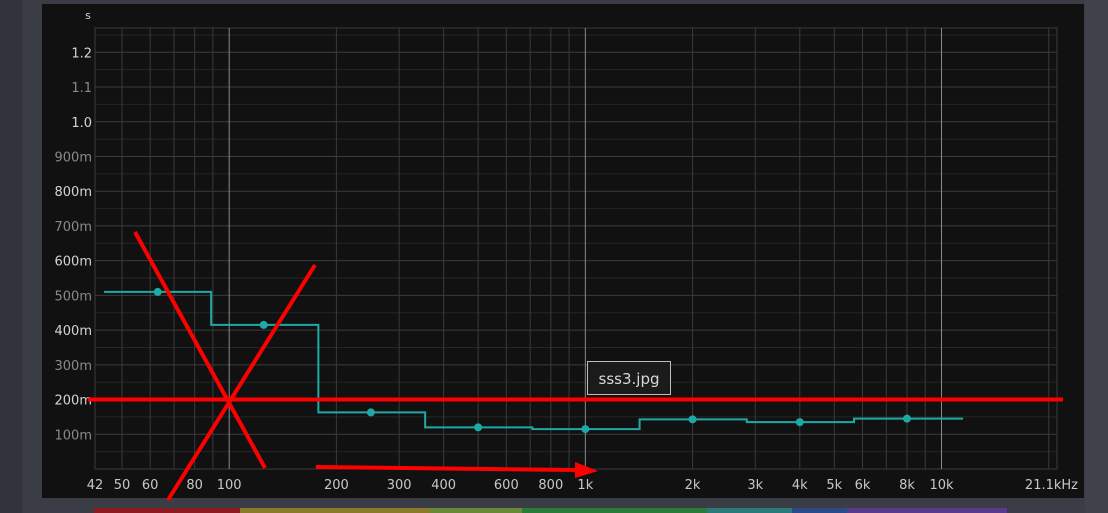 Image resolution: width=1108 pixels, height=513 pixels. What do you see at coordinates (73, 157) in the screenshot?
I see `y-tick-label: 900m` at bounding box center [73, 157].